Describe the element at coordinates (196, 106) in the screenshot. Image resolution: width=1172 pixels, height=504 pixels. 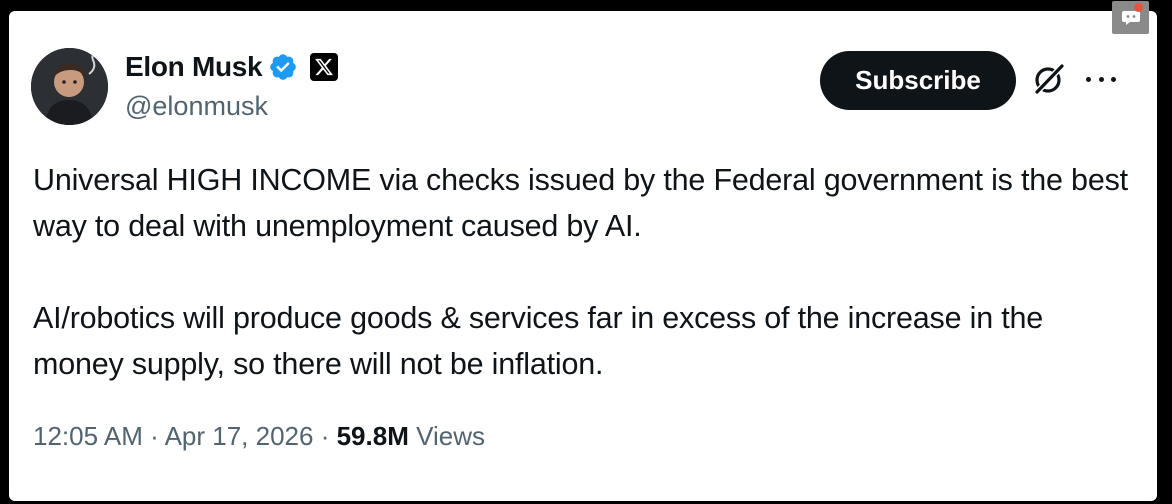
I see `author-handle: @elonmusk` at that location.